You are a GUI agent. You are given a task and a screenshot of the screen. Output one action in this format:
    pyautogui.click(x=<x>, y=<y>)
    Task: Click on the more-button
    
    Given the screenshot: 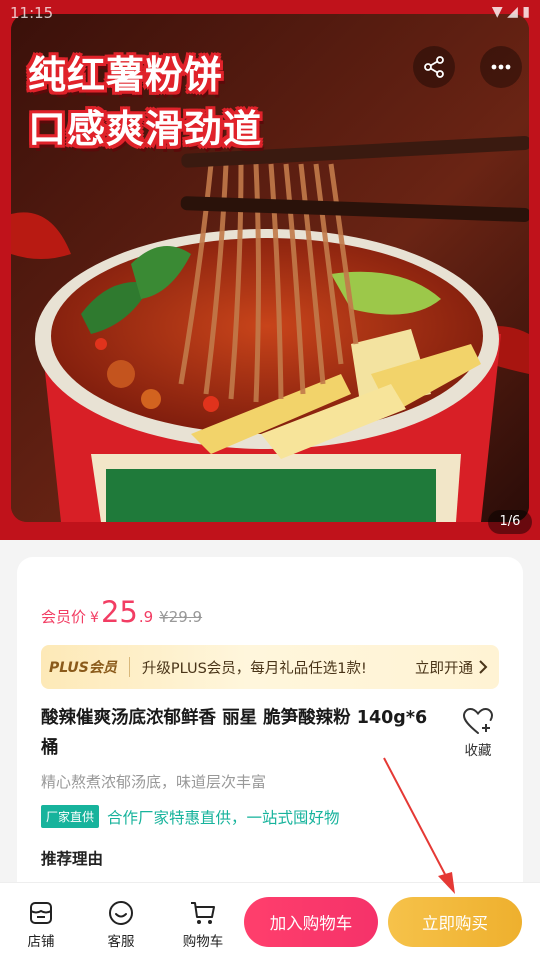 What is the action you would take?
    pyautogui.click(x=501, y=67)
    